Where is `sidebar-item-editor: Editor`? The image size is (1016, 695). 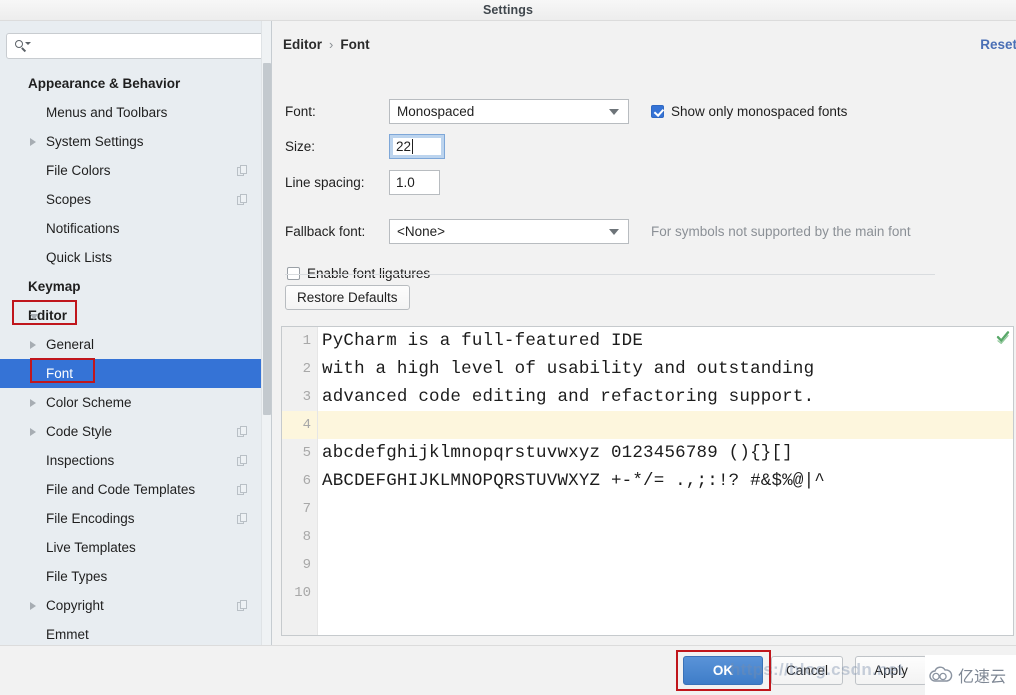
sidebar-item-editor: Editor is located at coordinates (131, 315).